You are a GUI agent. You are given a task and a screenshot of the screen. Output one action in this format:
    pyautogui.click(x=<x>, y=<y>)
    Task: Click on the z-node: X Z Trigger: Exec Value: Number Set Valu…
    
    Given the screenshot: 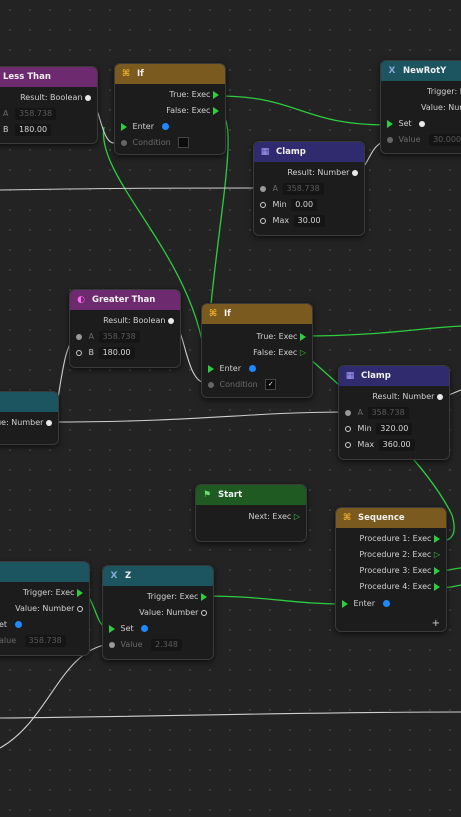 What is the action you would take?
    pyautogui.click(x=158, y=612)
    